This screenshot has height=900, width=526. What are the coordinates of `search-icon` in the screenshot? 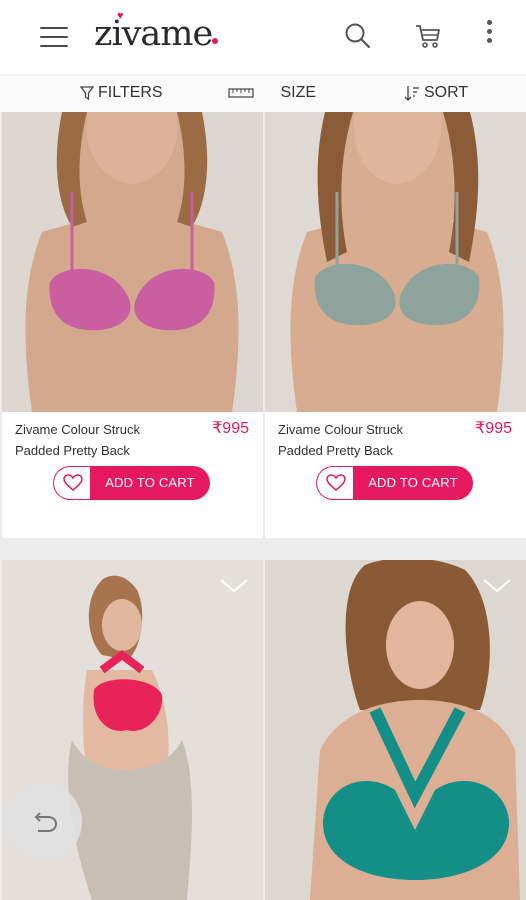 It's located at (358, 36).